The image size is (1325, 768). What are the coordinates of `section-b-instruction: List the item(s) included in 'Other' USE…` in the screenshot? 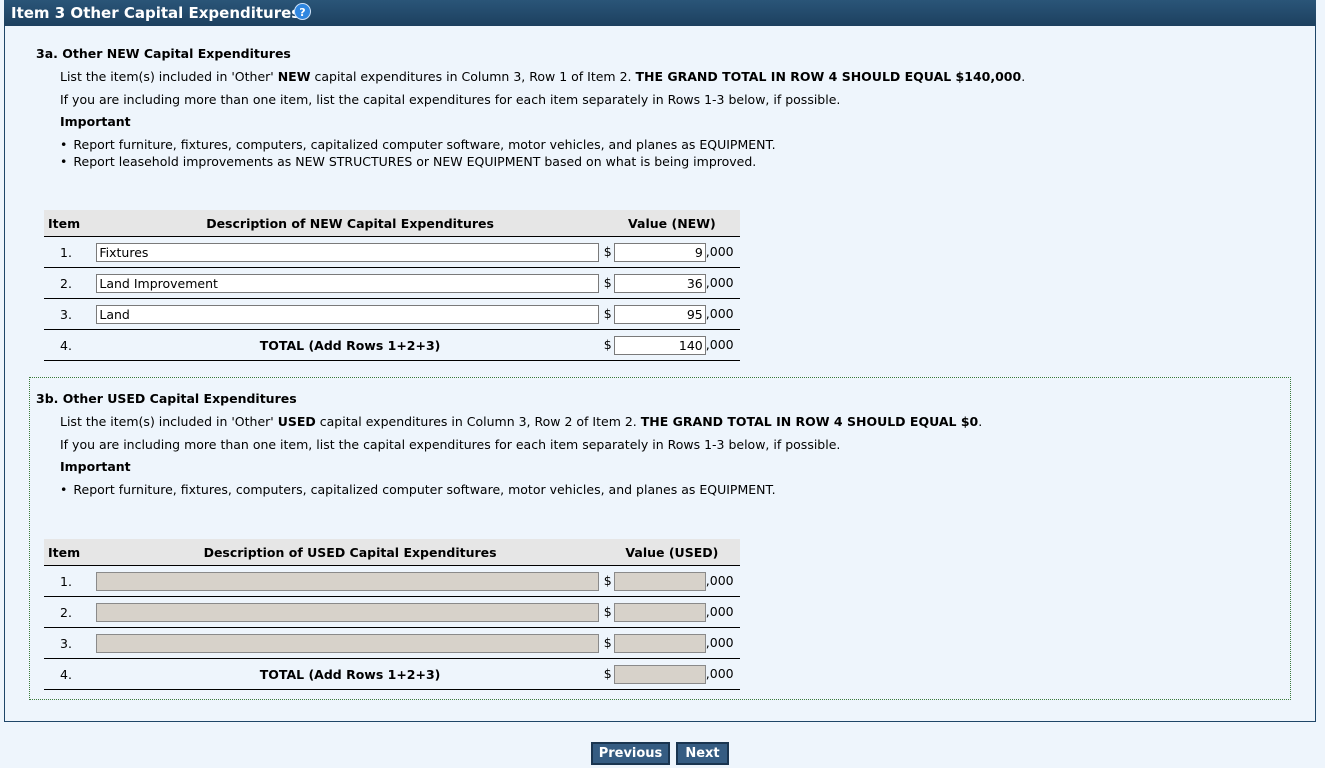 It's located at (521, 421).